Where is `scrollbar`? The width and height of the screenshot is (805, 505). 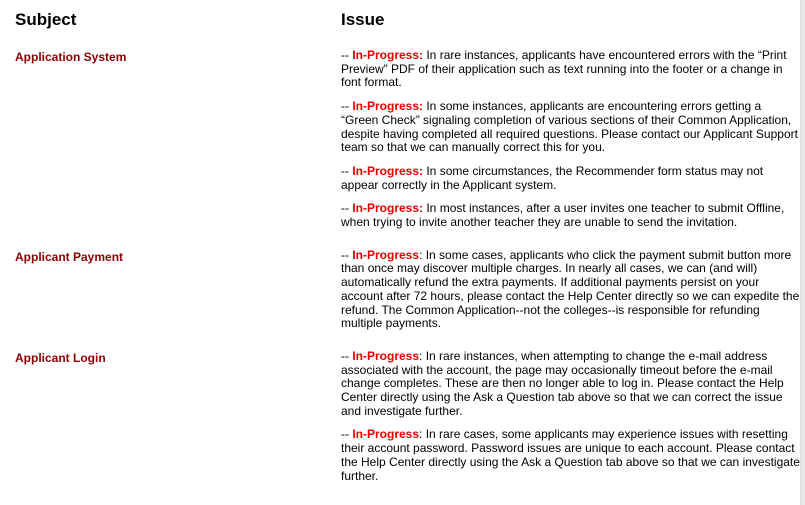 scrollbar is located at coordinates (802, 252).